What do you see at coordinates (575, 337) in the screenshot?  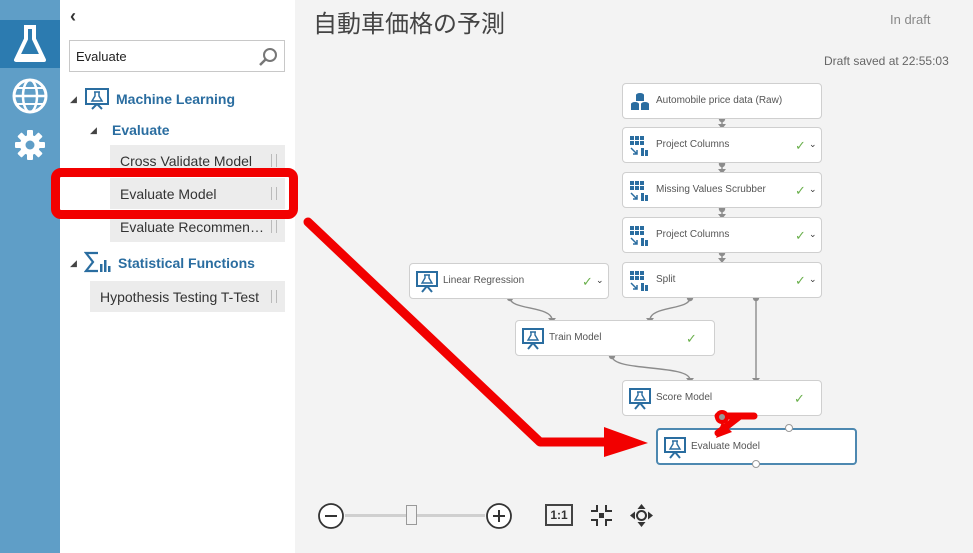 I see `node-label: Train Model` at bounding box center [575, 337].